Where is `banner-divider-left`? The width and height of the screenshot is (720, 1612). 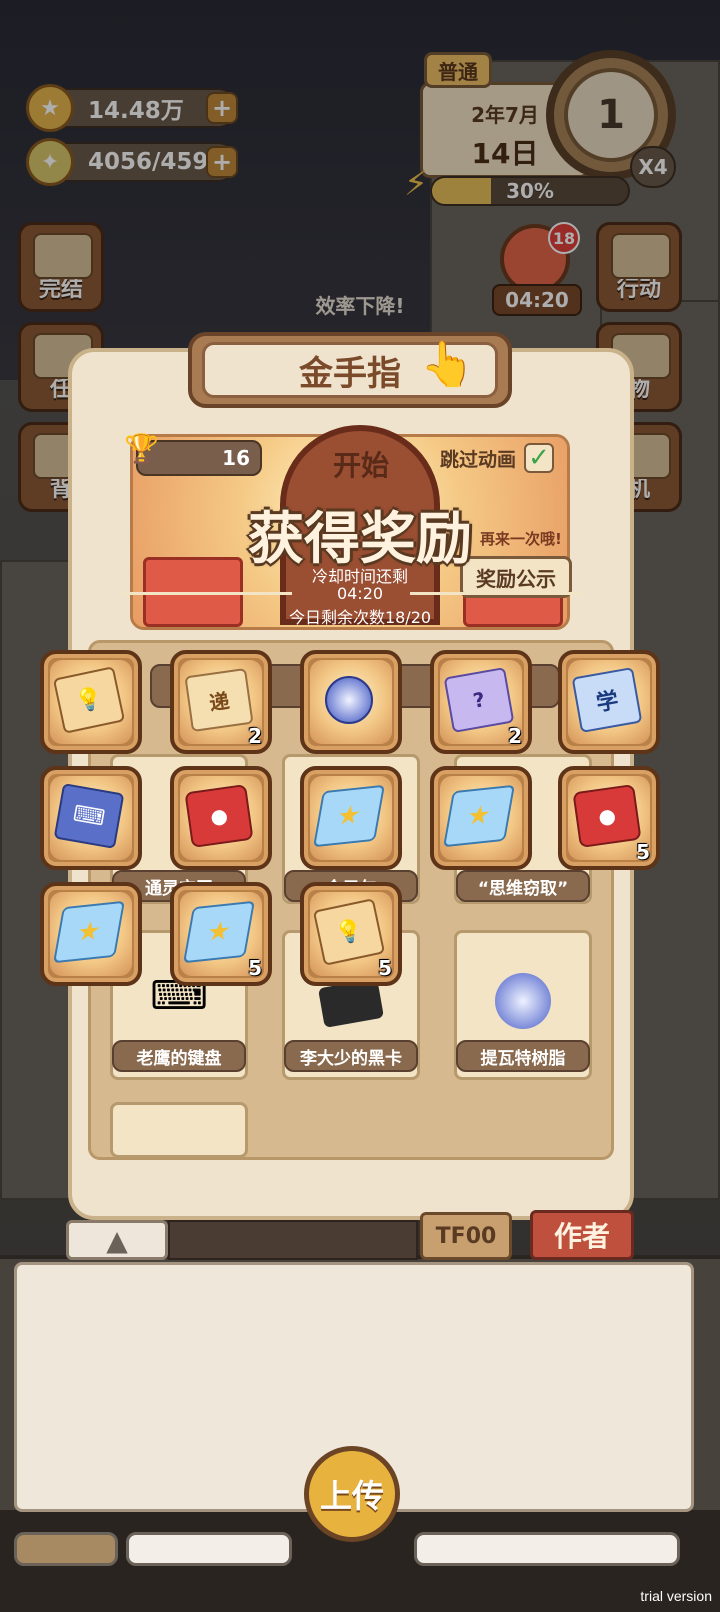
banner-divider-left is located at coordinates (207, 593).